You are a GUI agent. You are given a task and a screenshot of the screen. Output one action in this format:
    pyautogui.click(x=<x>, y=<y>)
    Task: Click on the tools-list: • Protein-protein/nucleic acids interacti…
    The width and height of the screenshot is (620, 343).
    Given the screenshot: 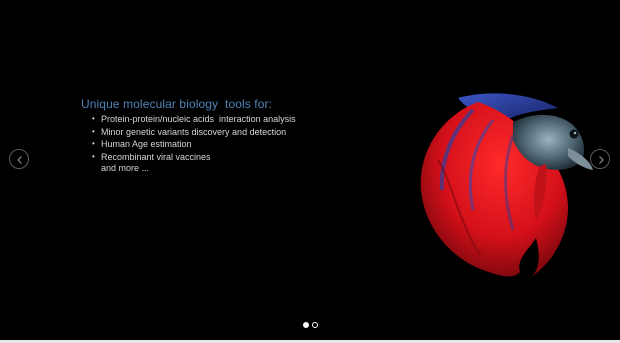 What is the action you would take?
    pyautogui.click(x=194, y=138)
    